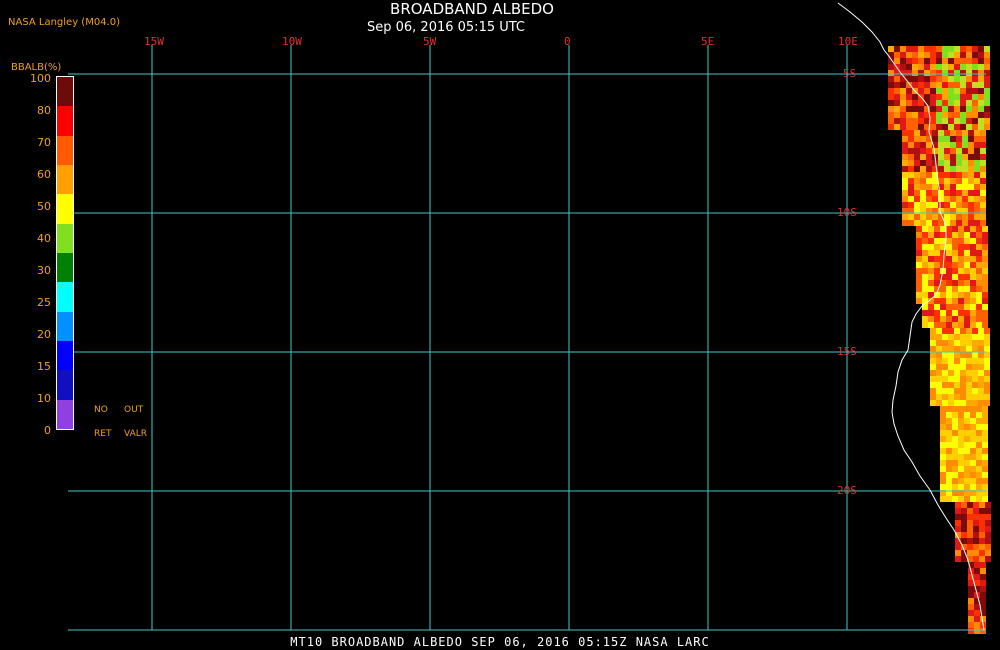 The height and width of the screenshot is (650, 1000). What do you see at coordinates (101, 410) in the screenshot?
I see `legend-note-no: NO` at bounding box center [101, 410].